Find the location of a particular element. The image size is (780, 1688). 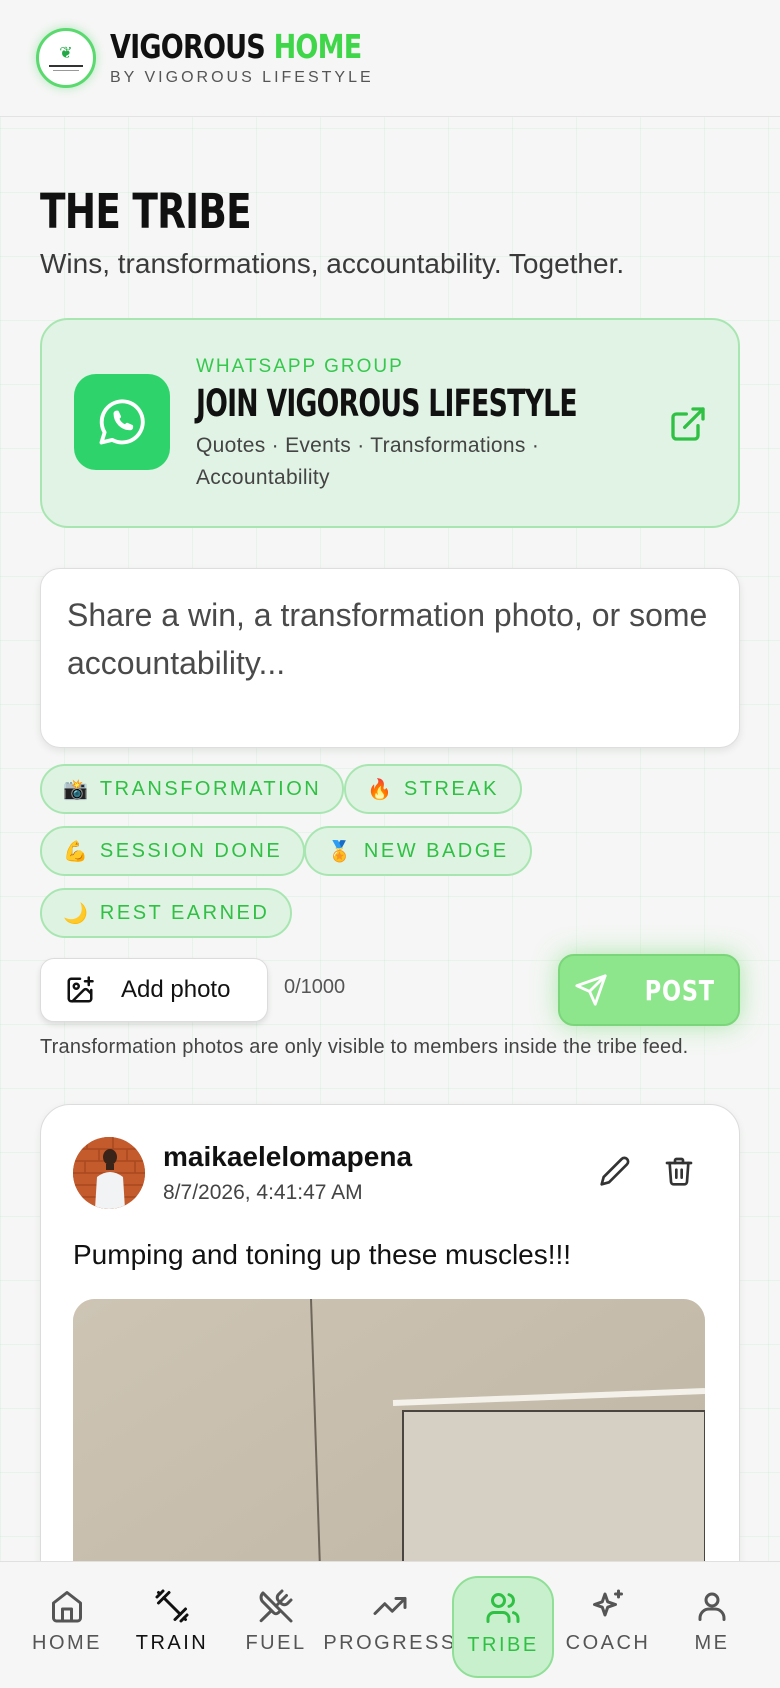

brand-primary: VIGOROUS is located at coordinates (188, 46).